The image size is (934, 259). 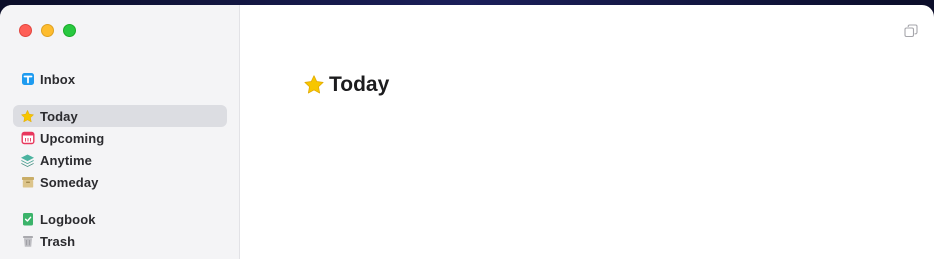 I want to click on logbook-icon, so click(x=27, y=219).